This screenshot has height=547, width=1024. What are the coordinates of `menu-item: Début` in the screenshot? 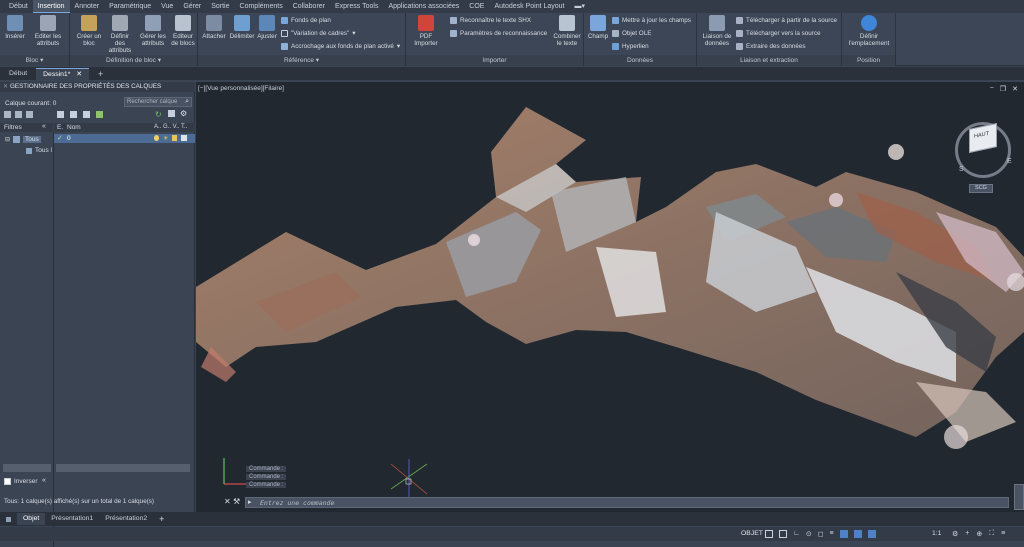 It's located at (18, 6).